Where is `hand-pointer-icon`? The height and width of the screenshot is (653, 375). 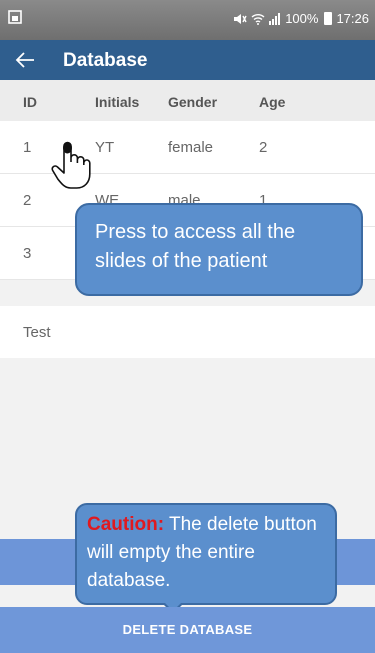 hand-pointer-icon is located at coordinates (71, 165).